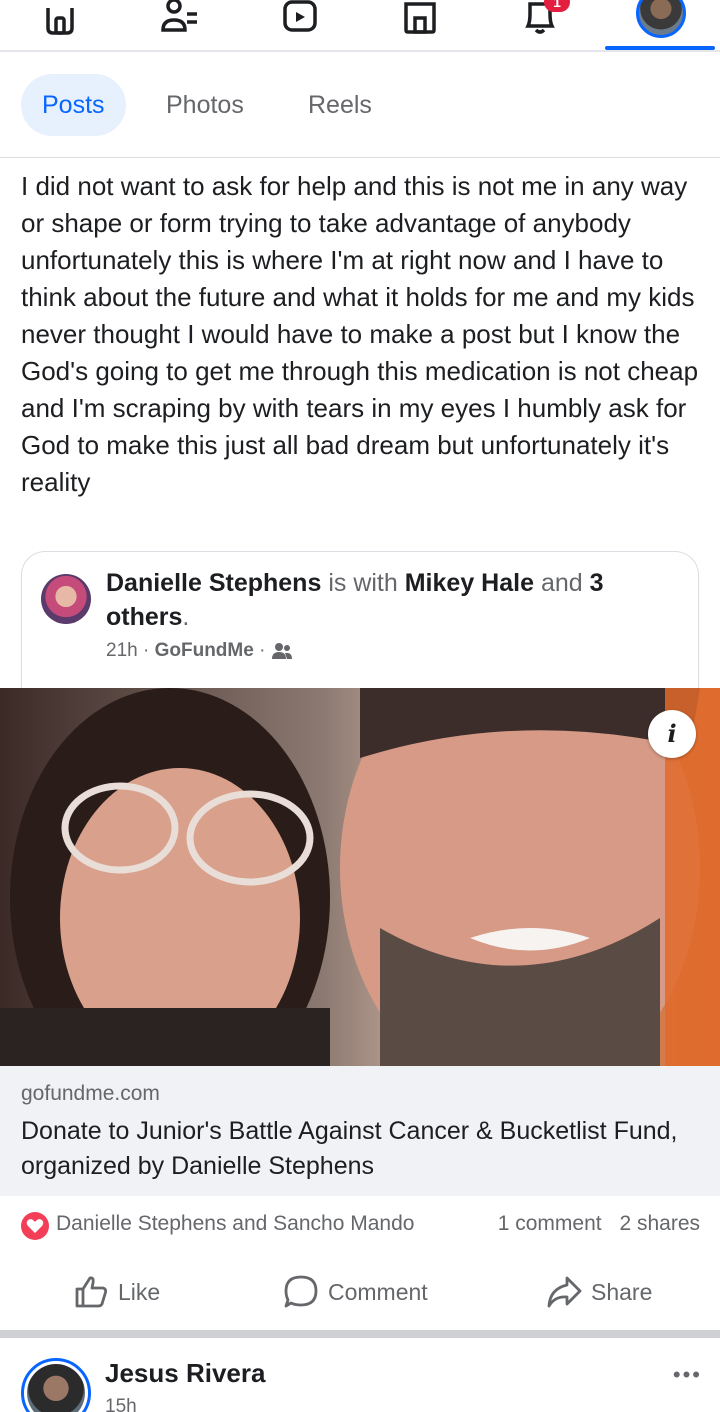  What do you see at coordinates (672, 734) in the screenshot?
I see `ad-info-icon: i` at bounding box center [672, 734].